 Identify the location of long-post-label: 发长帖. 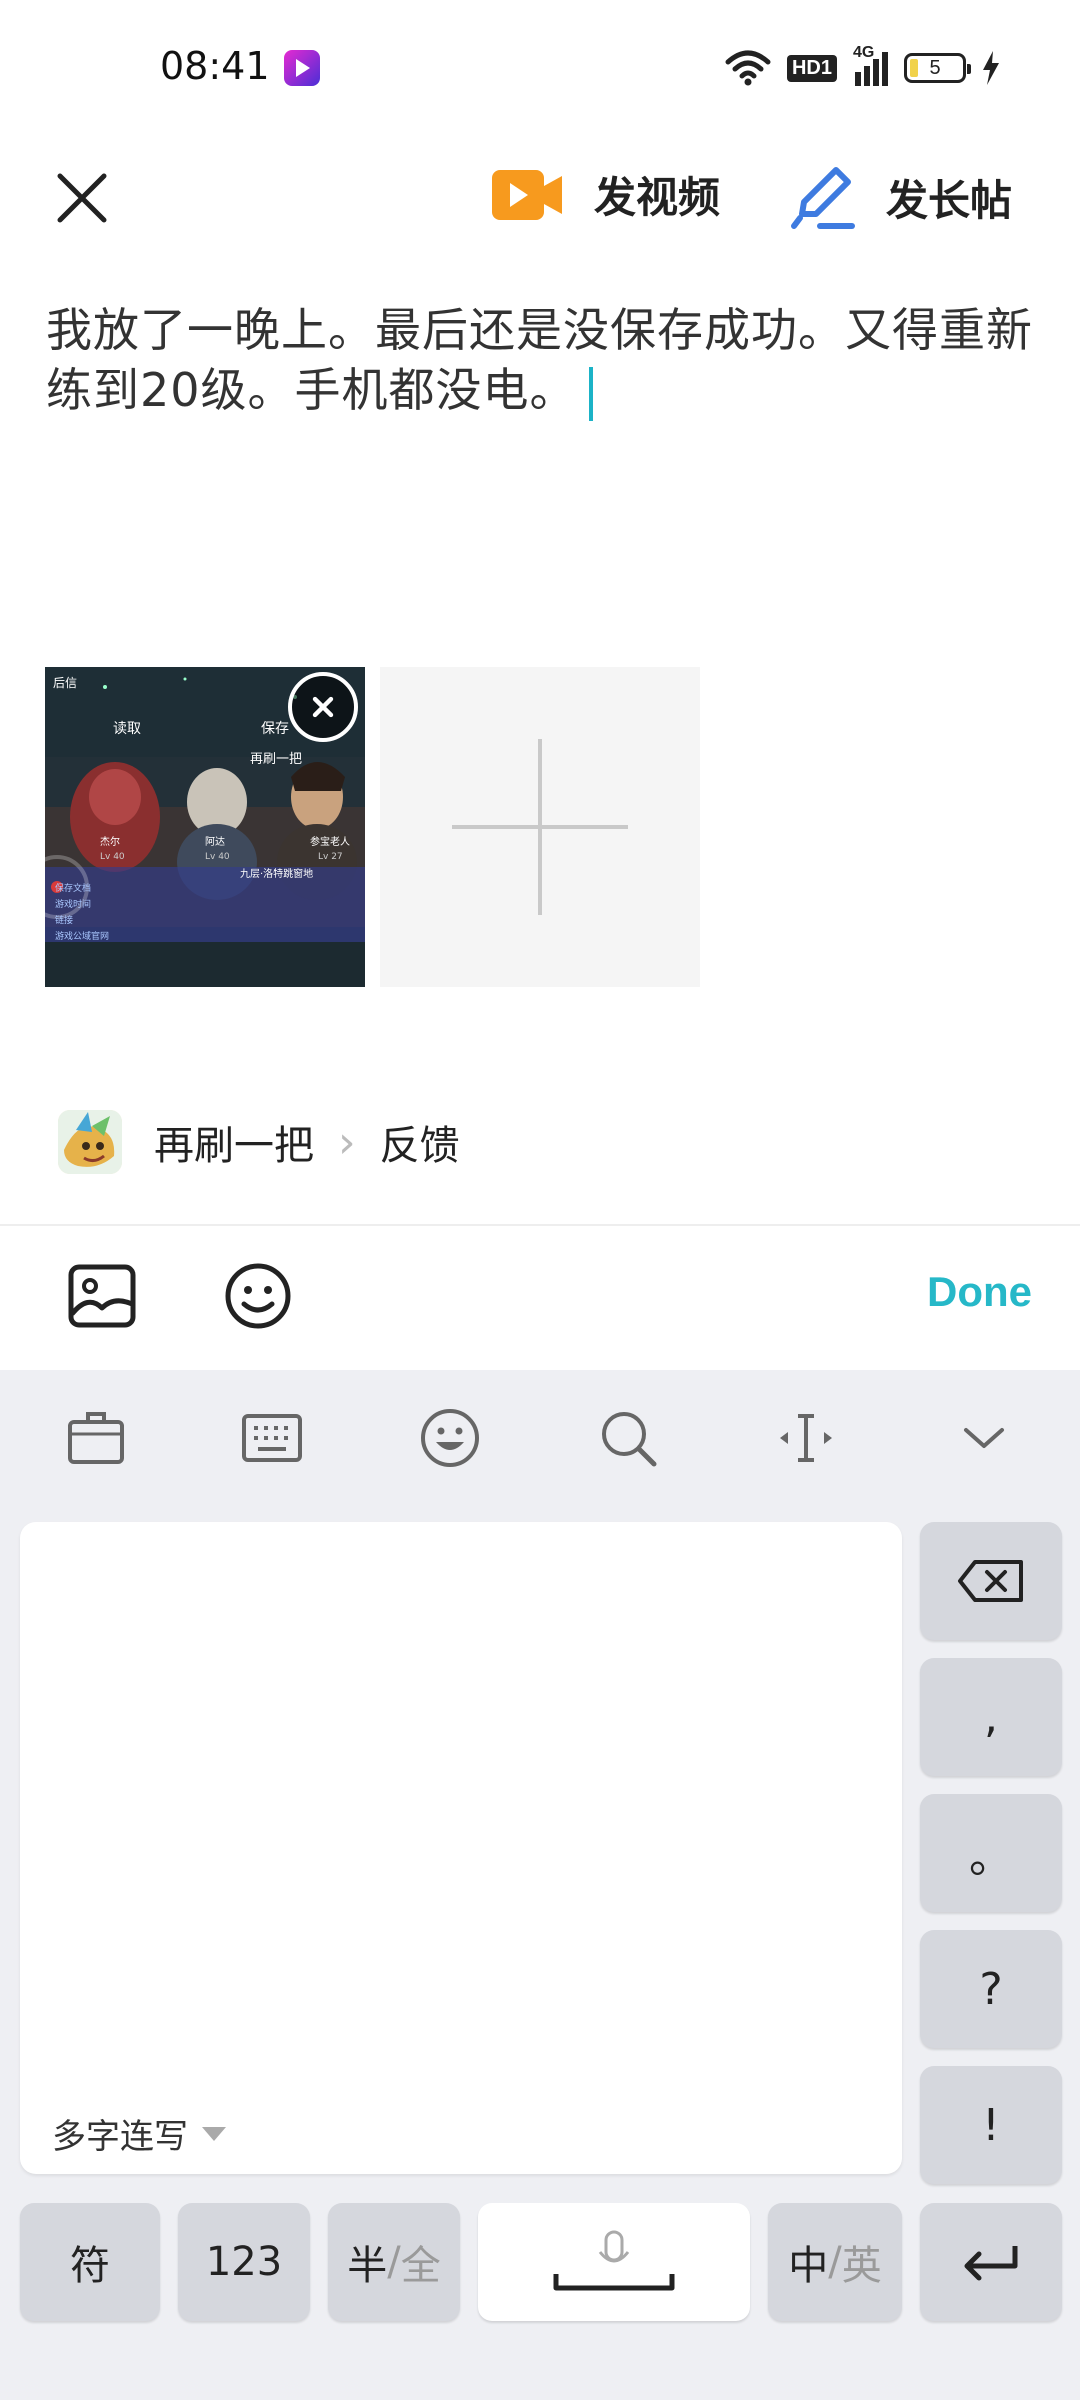
(949, 200).